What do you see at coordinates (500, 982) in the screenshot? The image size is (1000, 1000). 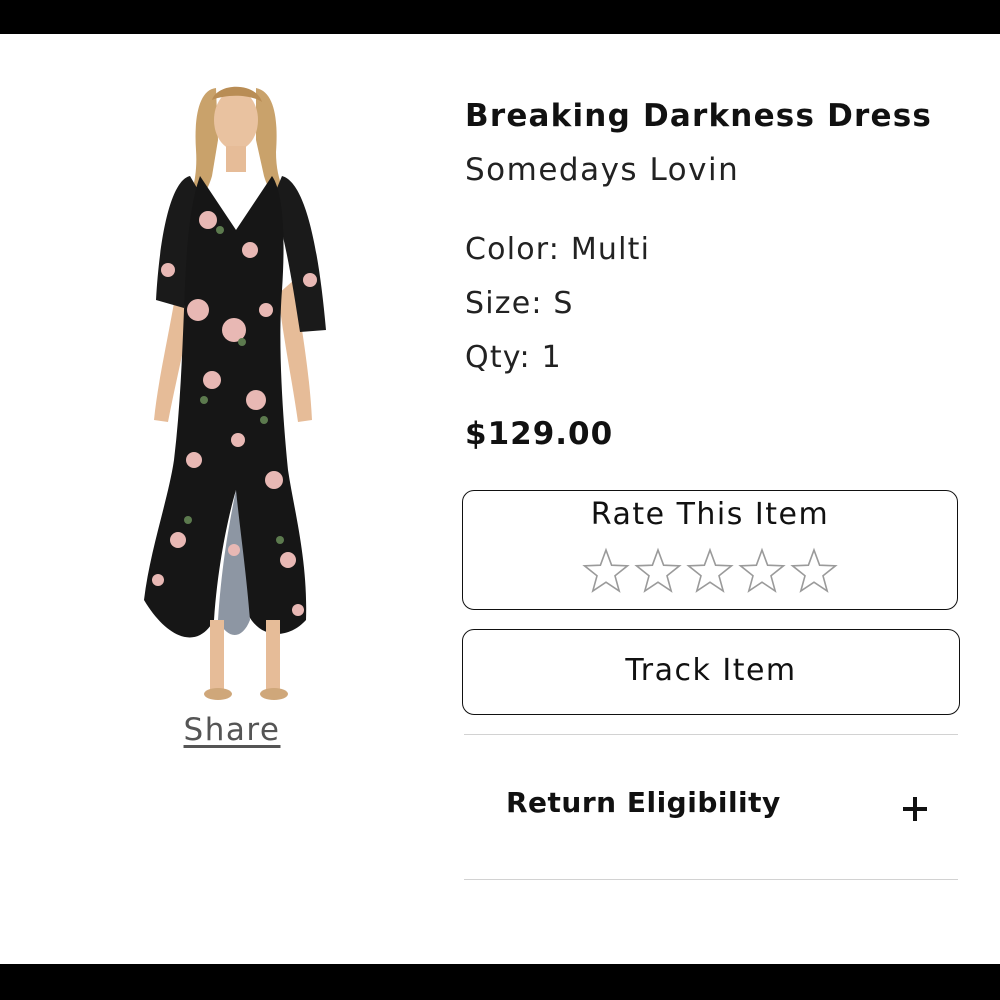 I see `bottom-black-bar` at bounding box center [500, 982].